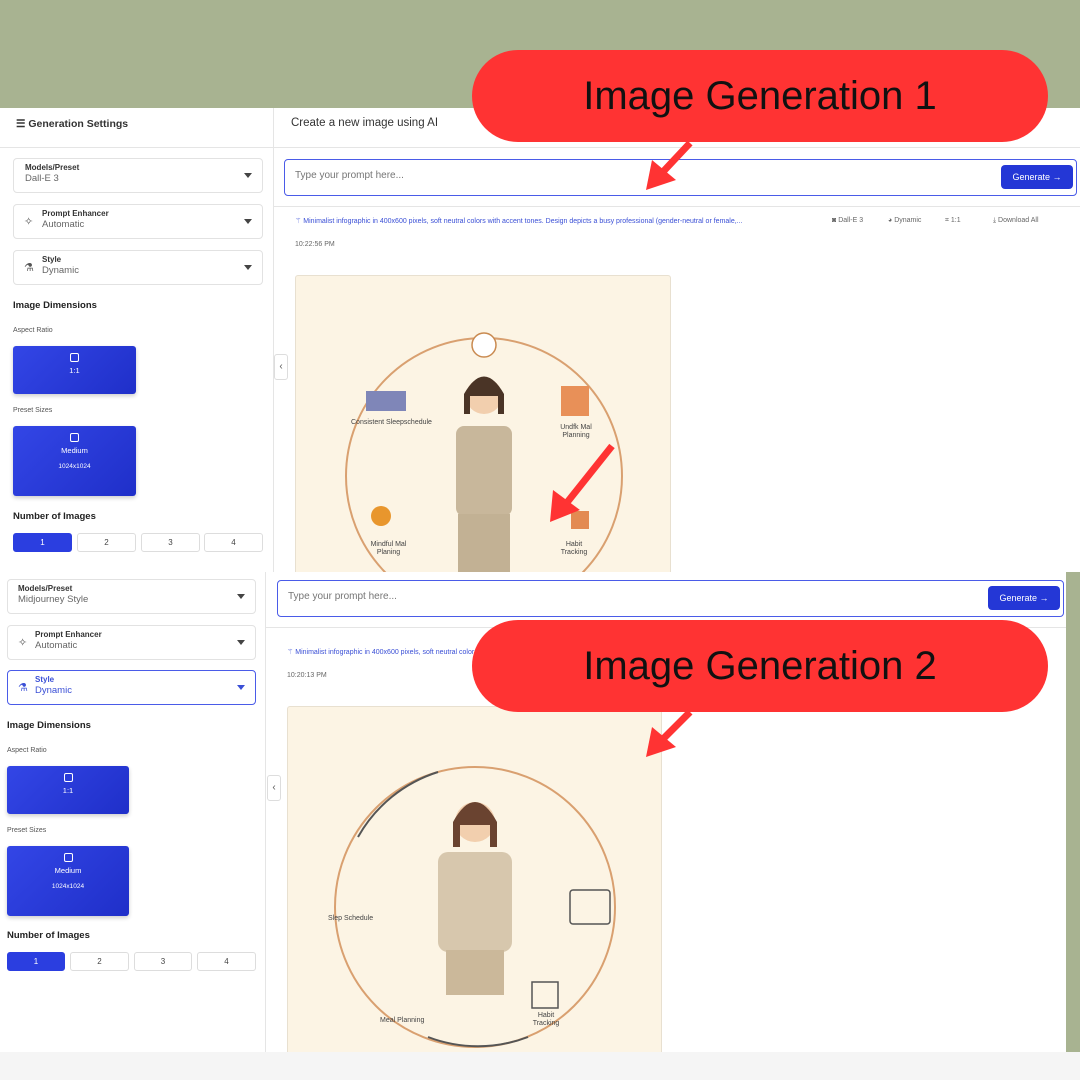 The height and width of the screenshot is (1080, 1080). I want to click on model-select: Models/Preset Dall-E 3, so click(138, 175).